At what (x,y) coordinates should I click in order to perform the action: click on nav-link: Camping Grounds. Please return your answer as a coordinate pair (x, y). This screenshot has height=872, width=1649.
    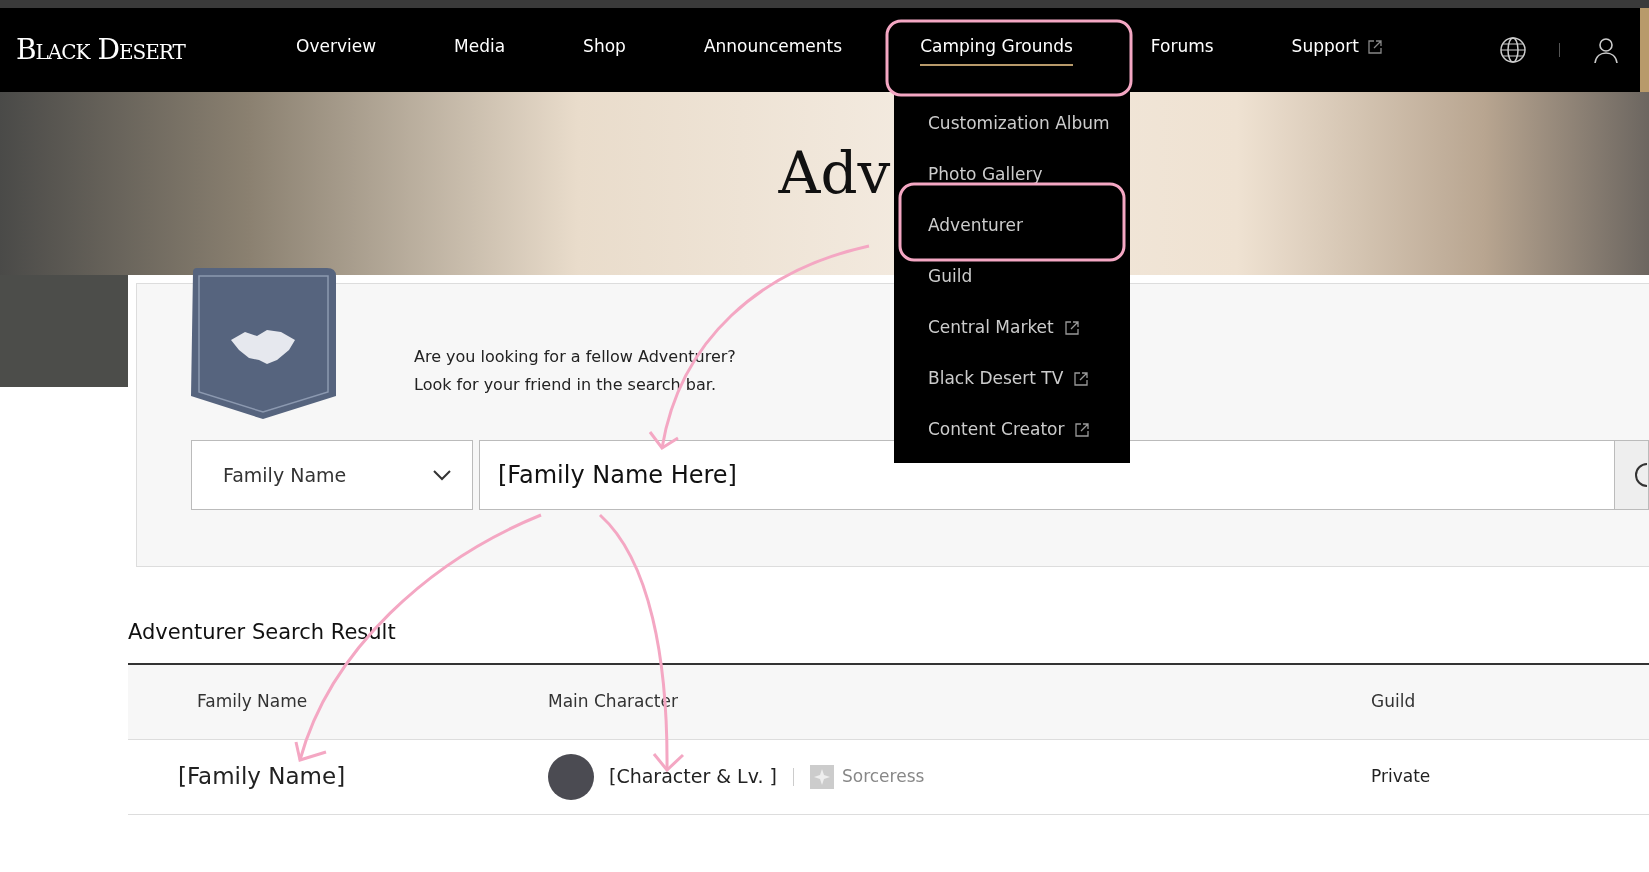
    Looking at the image, I should click on (996, 50).